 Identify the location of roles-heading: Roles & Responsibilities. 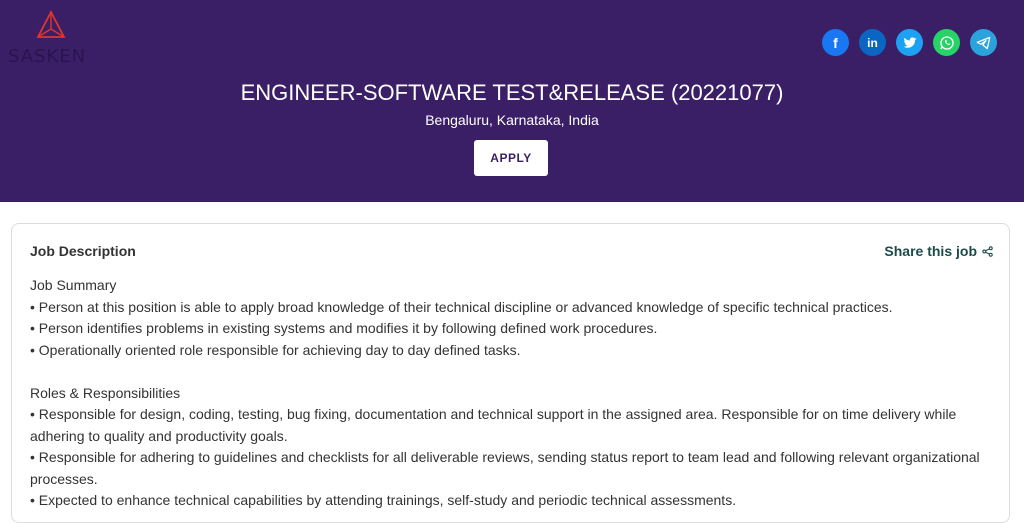
(105, 392).